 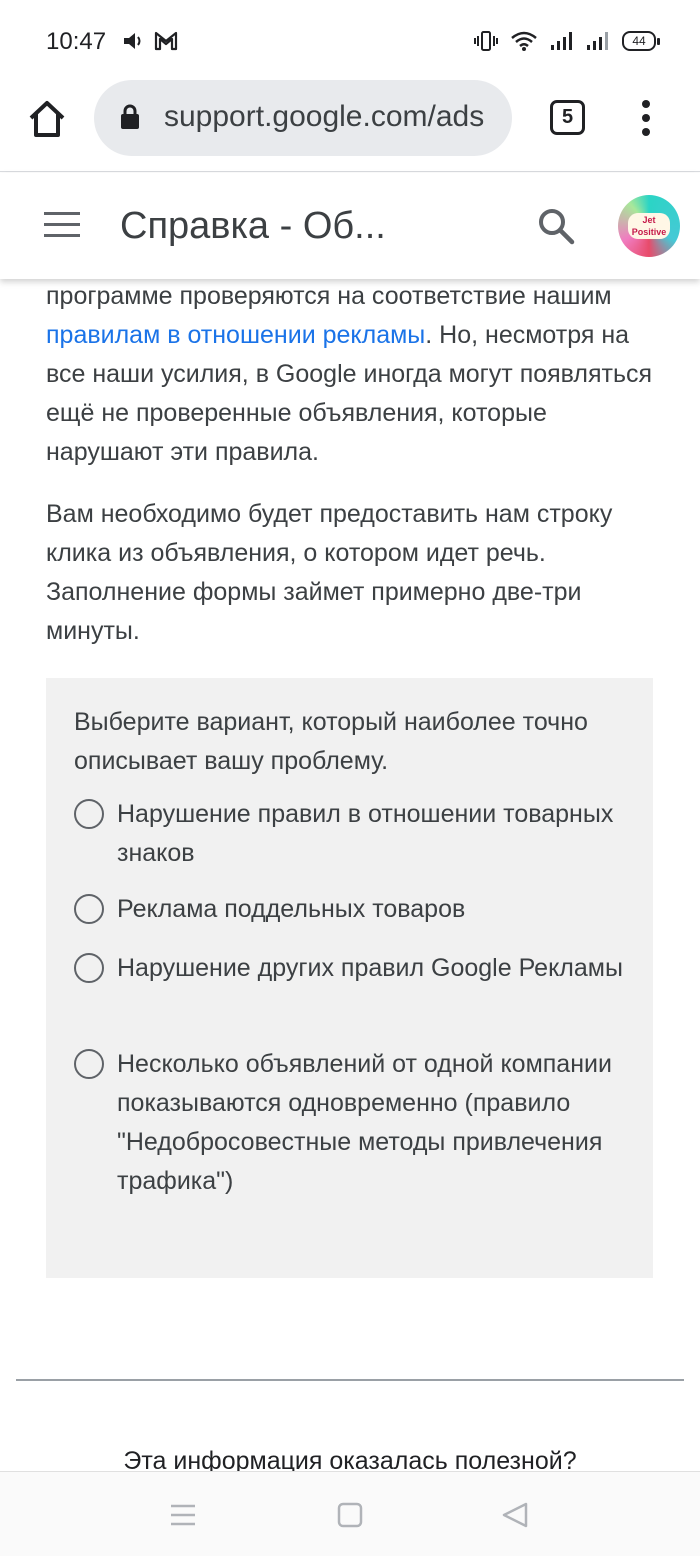 I want to click on avatar-text-top: Jet, so click(x=649, y=220).